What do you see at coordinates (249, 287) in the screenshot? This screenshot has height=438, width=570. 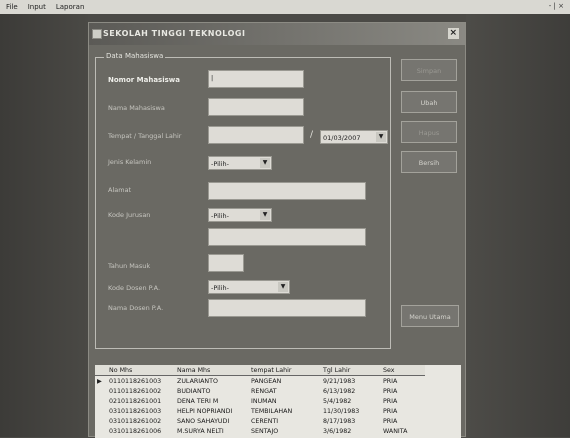 I see `kode-dosen-select: -Pilih- ▼` at bounding box center [249, 287].